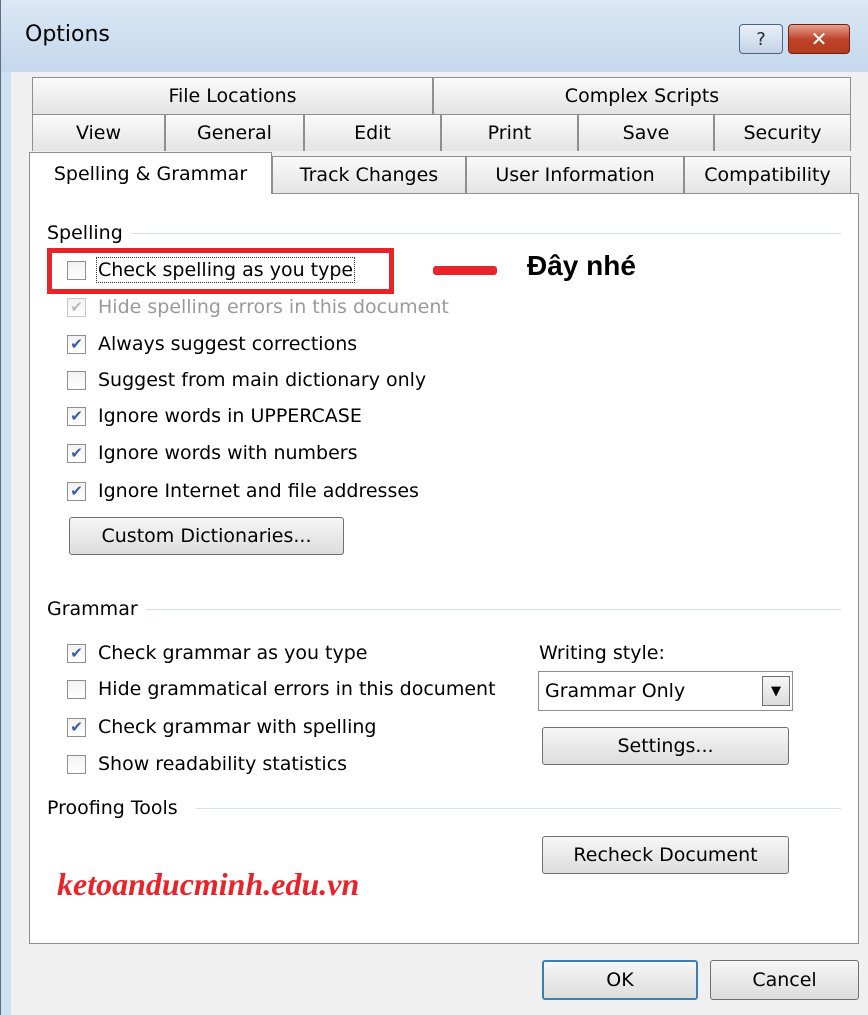 The height and width of the screenshot is (1015, 868). Describe the element at coordinates (150, 173) in the screenshot. I see `tab-spelling-grammar: Spelling & Grammar` at that location.